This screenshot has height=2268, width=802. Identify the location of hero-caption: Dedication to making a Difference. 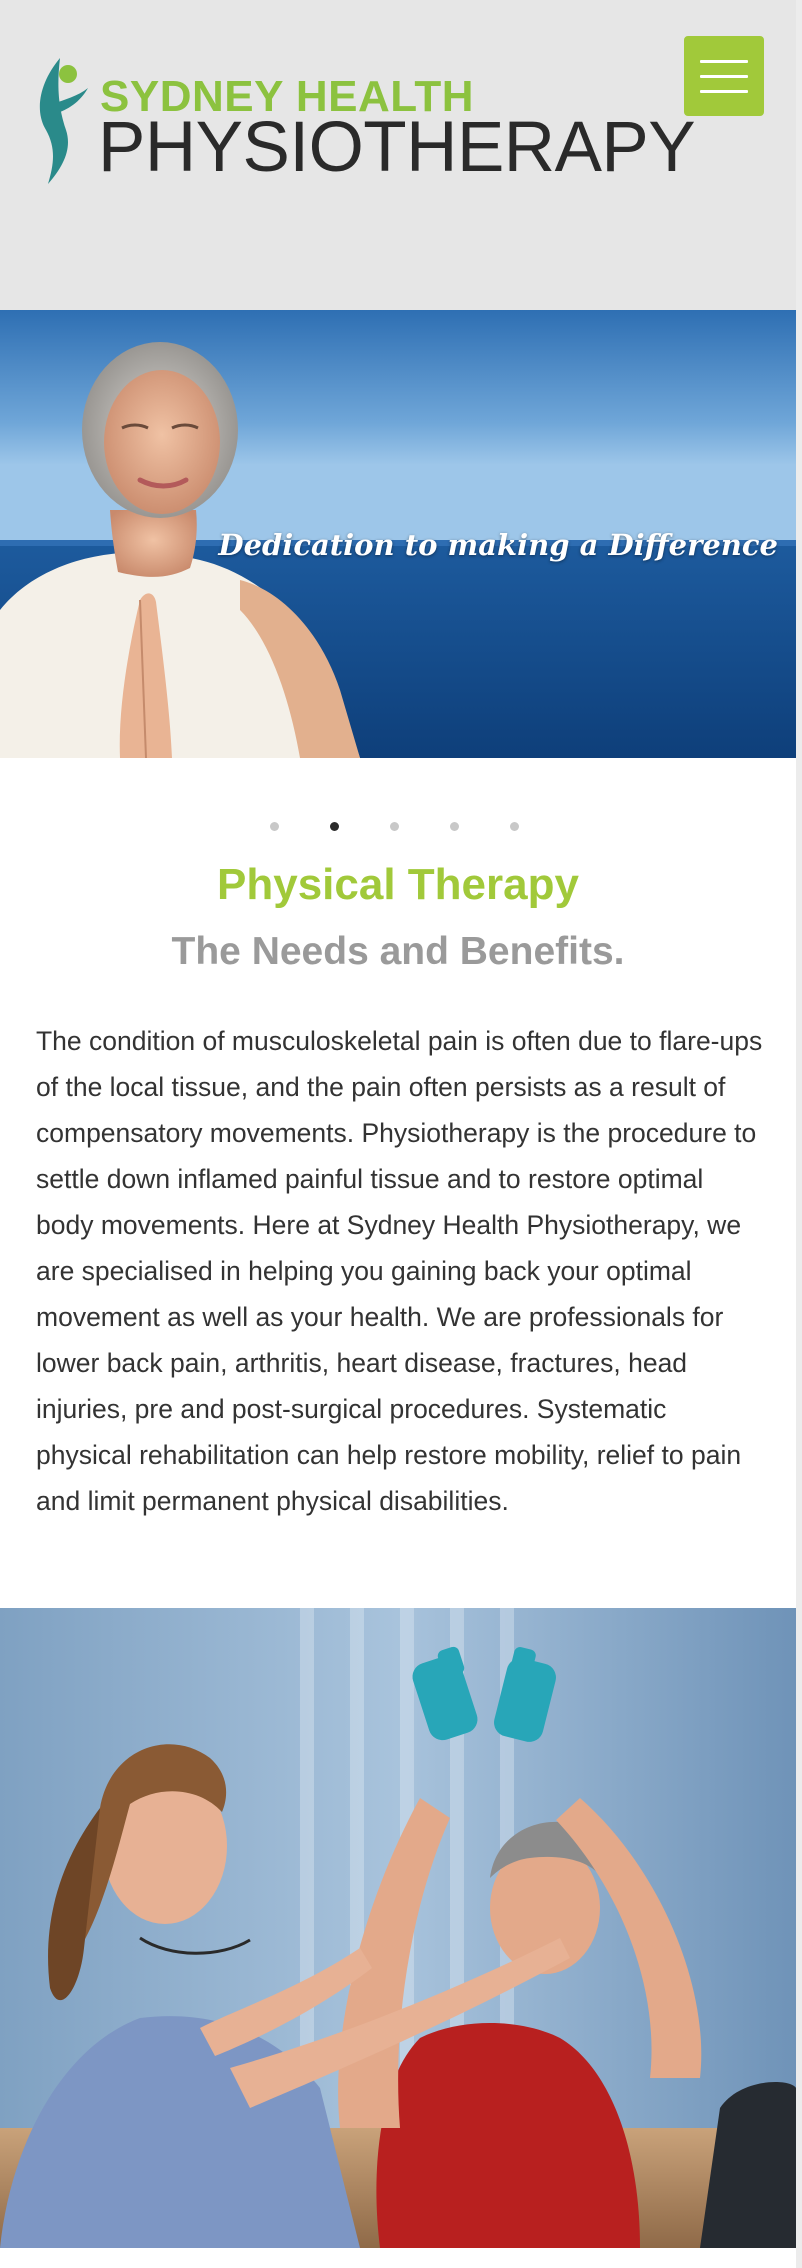
(498, 545).